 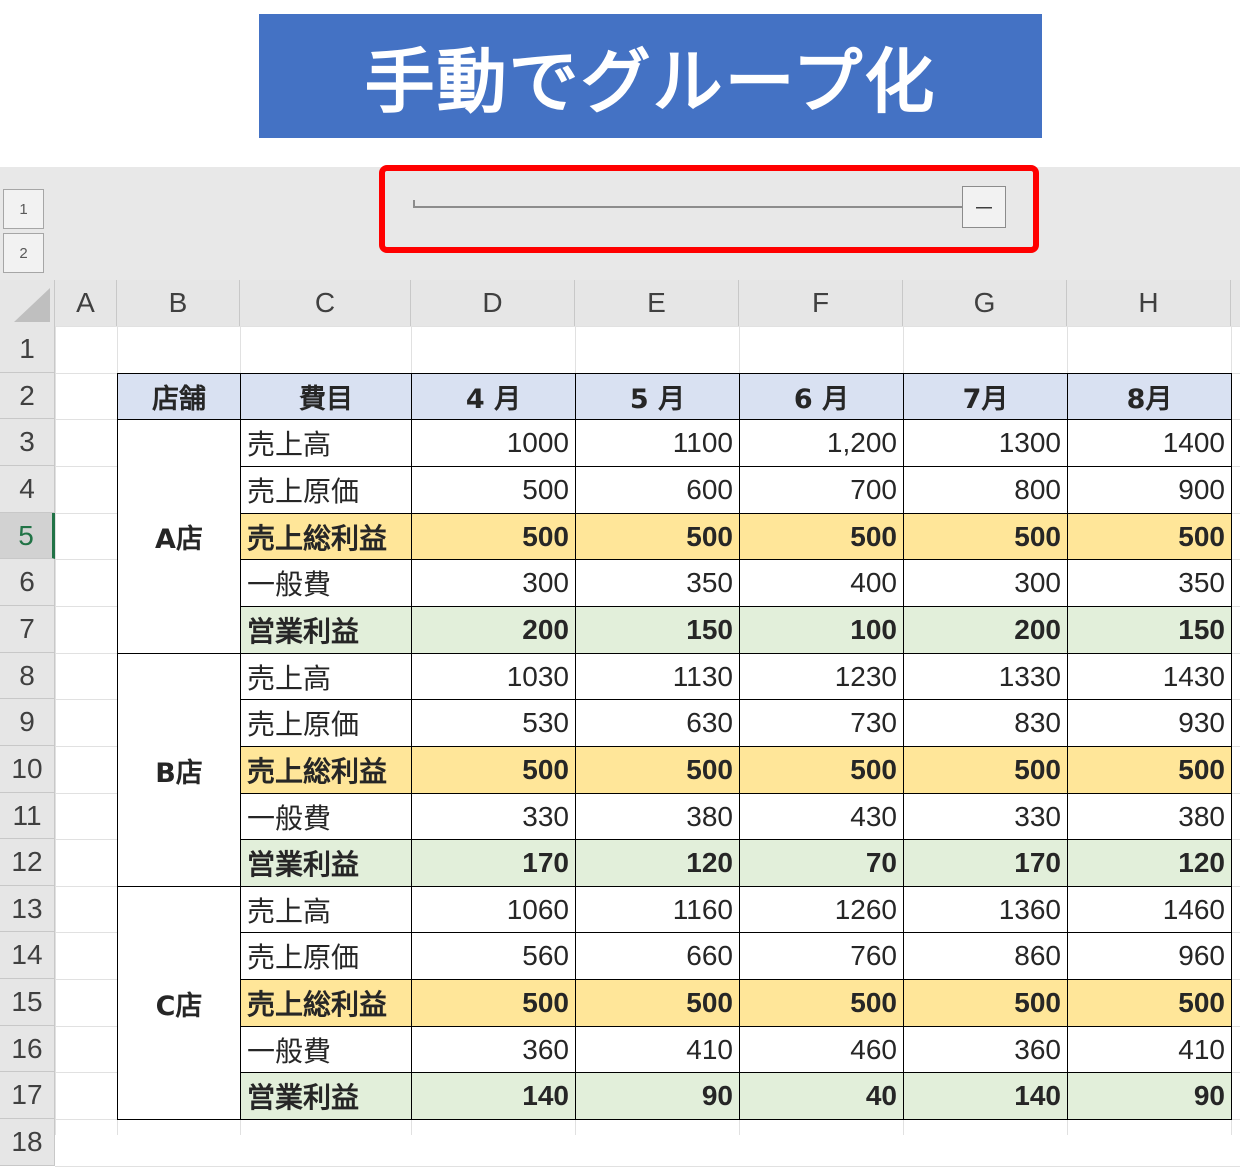 What do you see at coordinates (985, 816) in the screenshot?
I see `value-cell: 330` at bounding box center [985, 816].